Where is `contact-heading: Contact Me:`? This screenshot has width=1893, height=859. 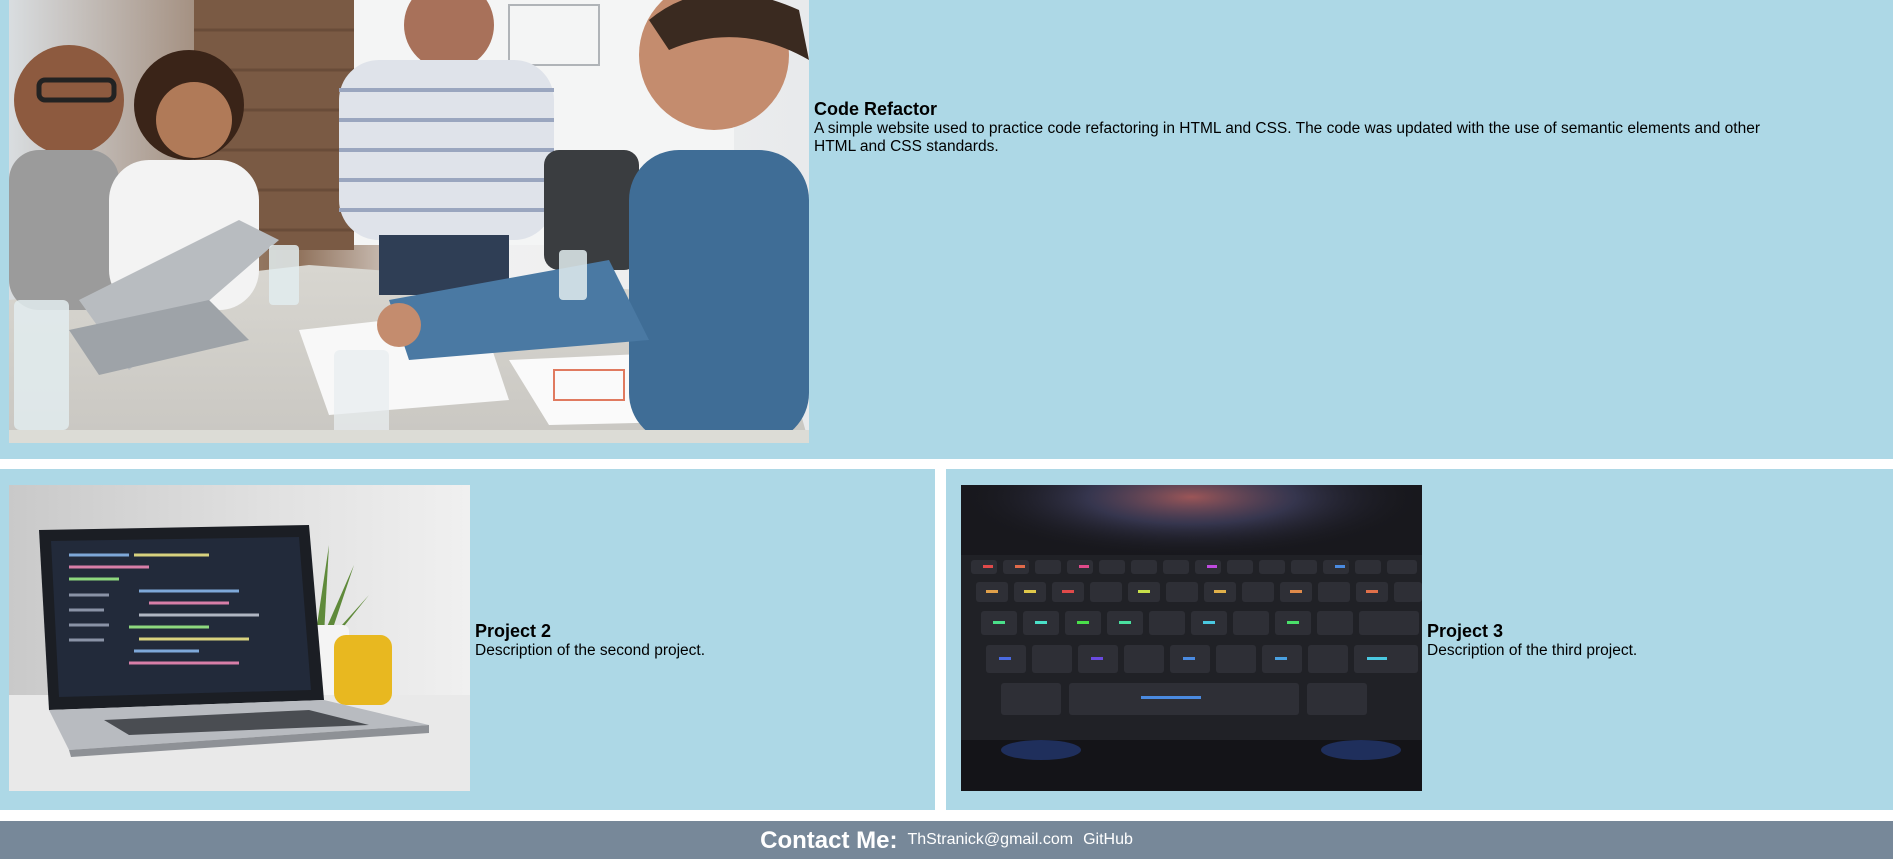 contact-heading: Contact Me: is located at coordinates (829, 840).